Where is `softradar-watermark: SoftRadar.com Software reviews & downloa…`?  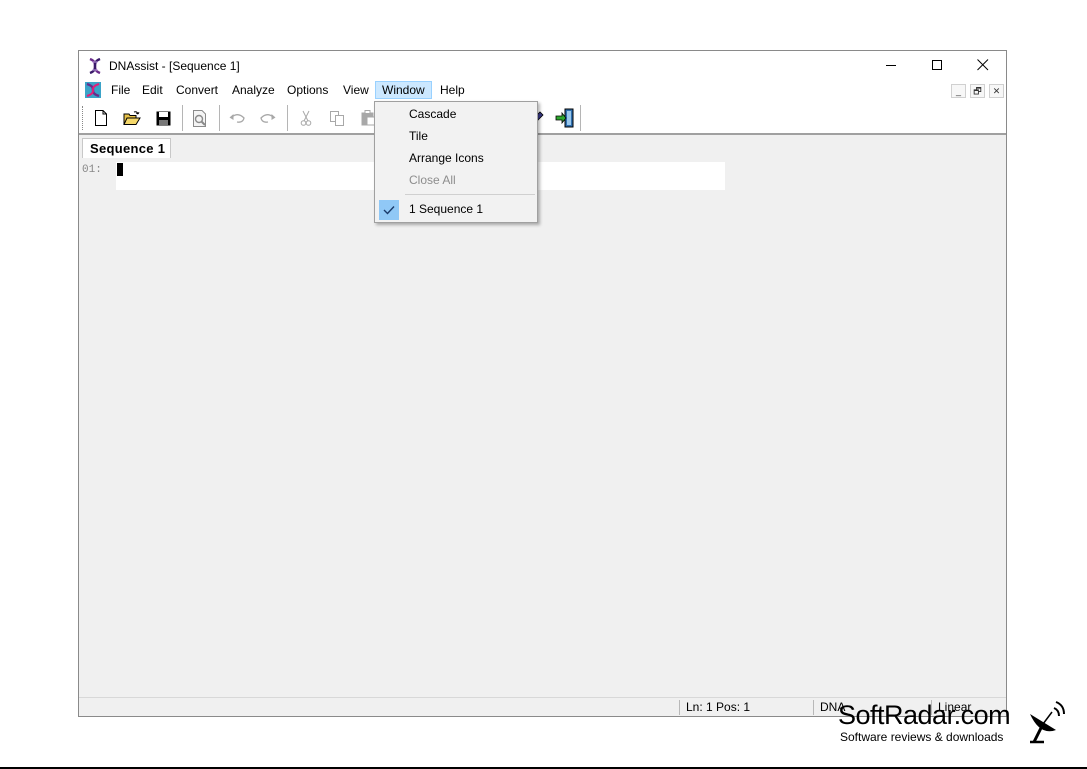 softradar-watermark: SoftRadar.com Software reviews & downloa… is located at coordinates (958, 724).